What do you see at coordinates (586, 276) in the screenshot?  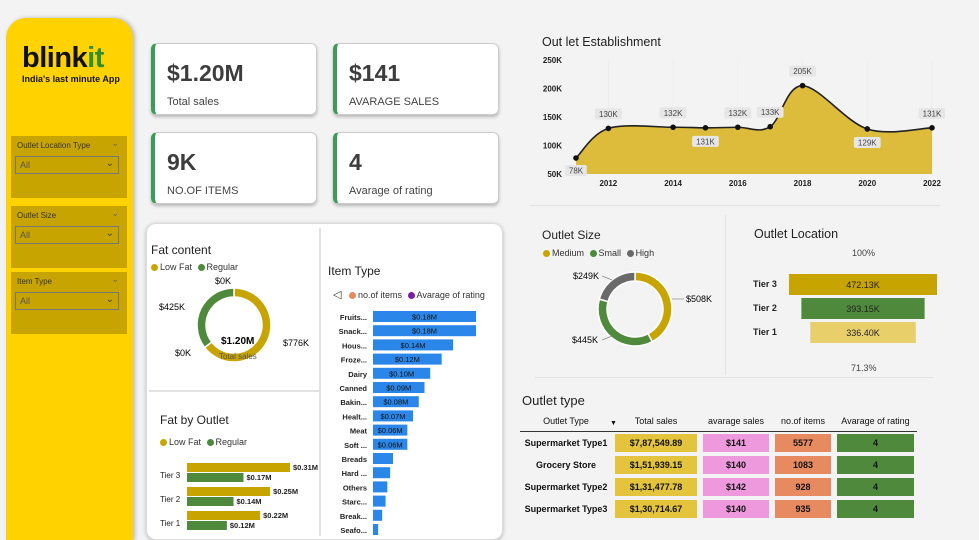 I see `donut-label: $249K` at bounding box center [586, 276].